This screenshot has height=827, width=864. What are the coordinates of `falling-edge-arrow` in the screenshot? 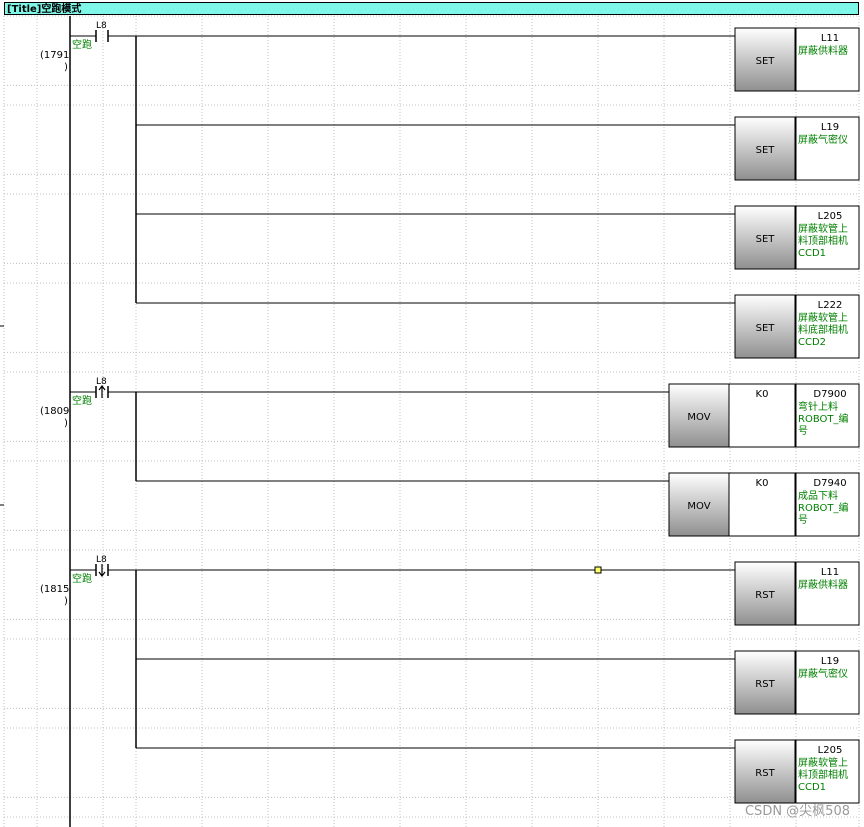 It's located at (102, 570).